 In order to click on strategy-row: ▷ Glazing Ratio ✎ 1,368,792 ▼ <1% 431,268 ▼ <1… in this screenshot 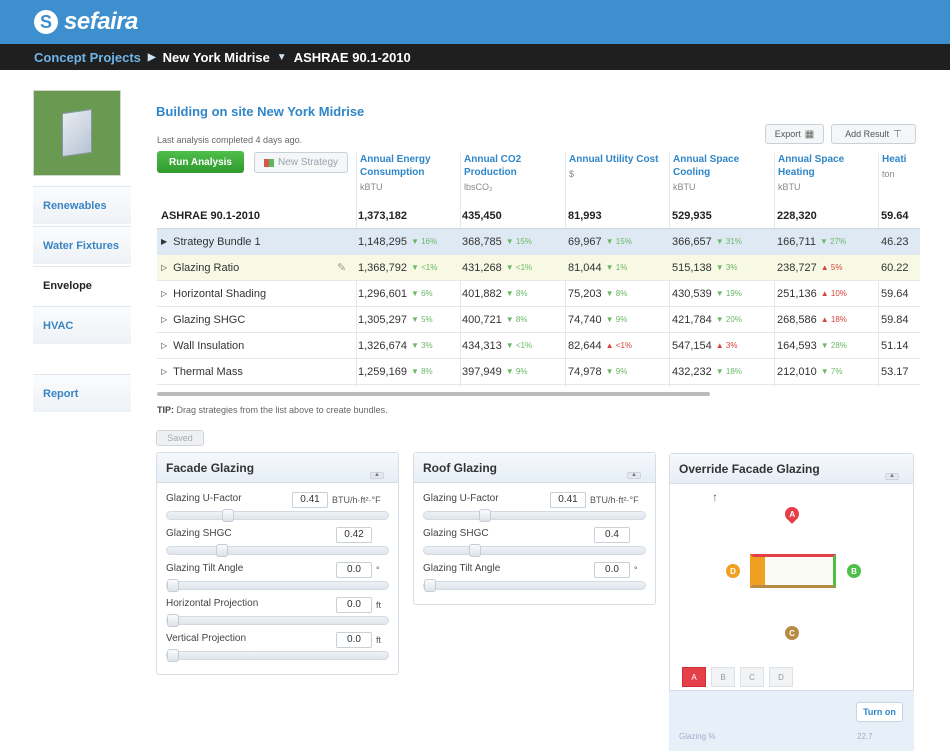, I will do `click(538, 268)`.